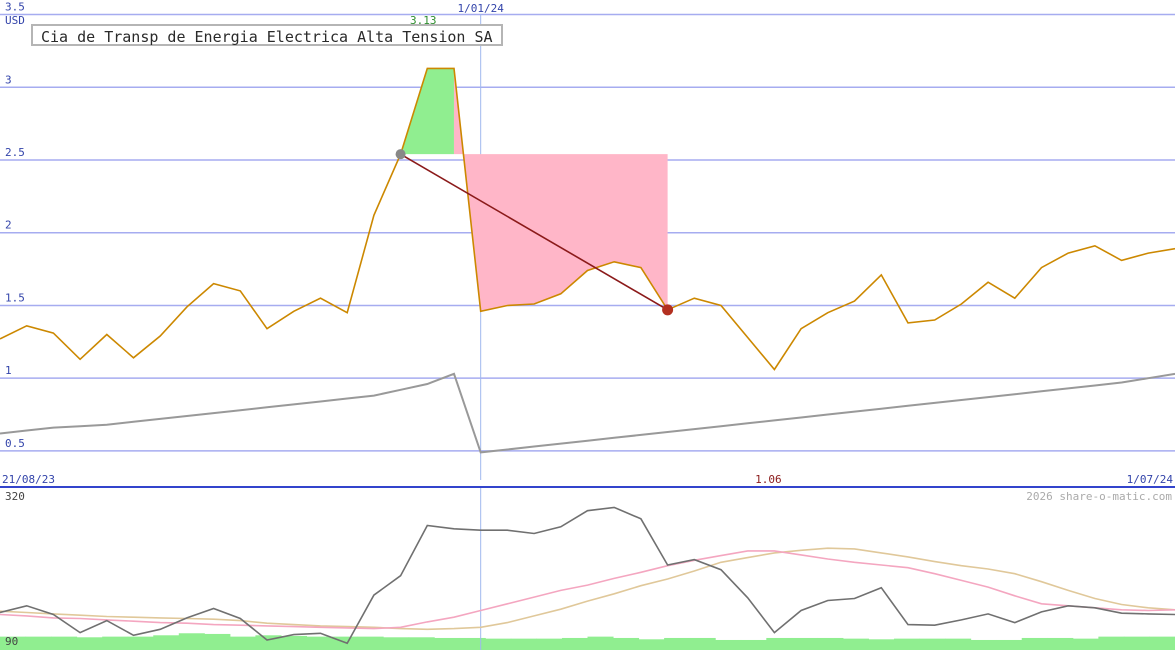 The width and height of the screenshot is (1175, 654). What do you see at coordinates (28, 479) in the screenshot?
I see `x-start-label: 21/08/23` at bounding box center [28, 479].